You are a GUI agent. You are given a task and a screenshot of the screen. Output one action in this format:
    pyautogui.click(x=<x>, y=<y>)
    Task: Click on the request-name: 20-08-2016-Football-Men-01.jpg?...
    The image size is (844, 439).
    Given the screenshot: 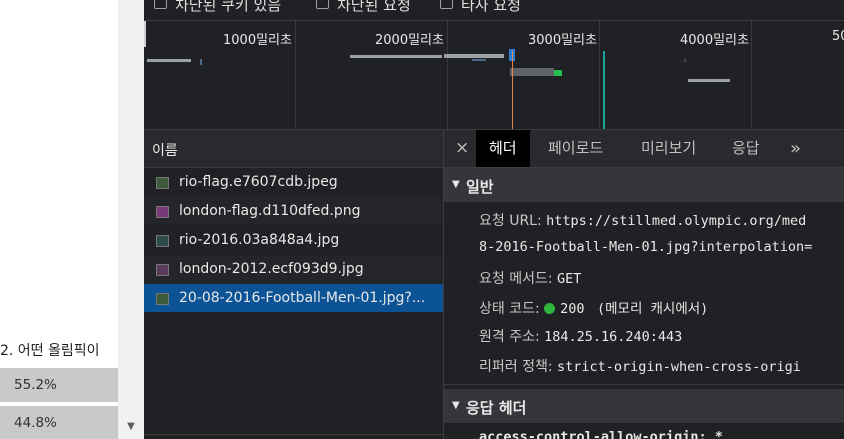 What is the action you would take?
    pyautogui.click(x=302, y=298)
    